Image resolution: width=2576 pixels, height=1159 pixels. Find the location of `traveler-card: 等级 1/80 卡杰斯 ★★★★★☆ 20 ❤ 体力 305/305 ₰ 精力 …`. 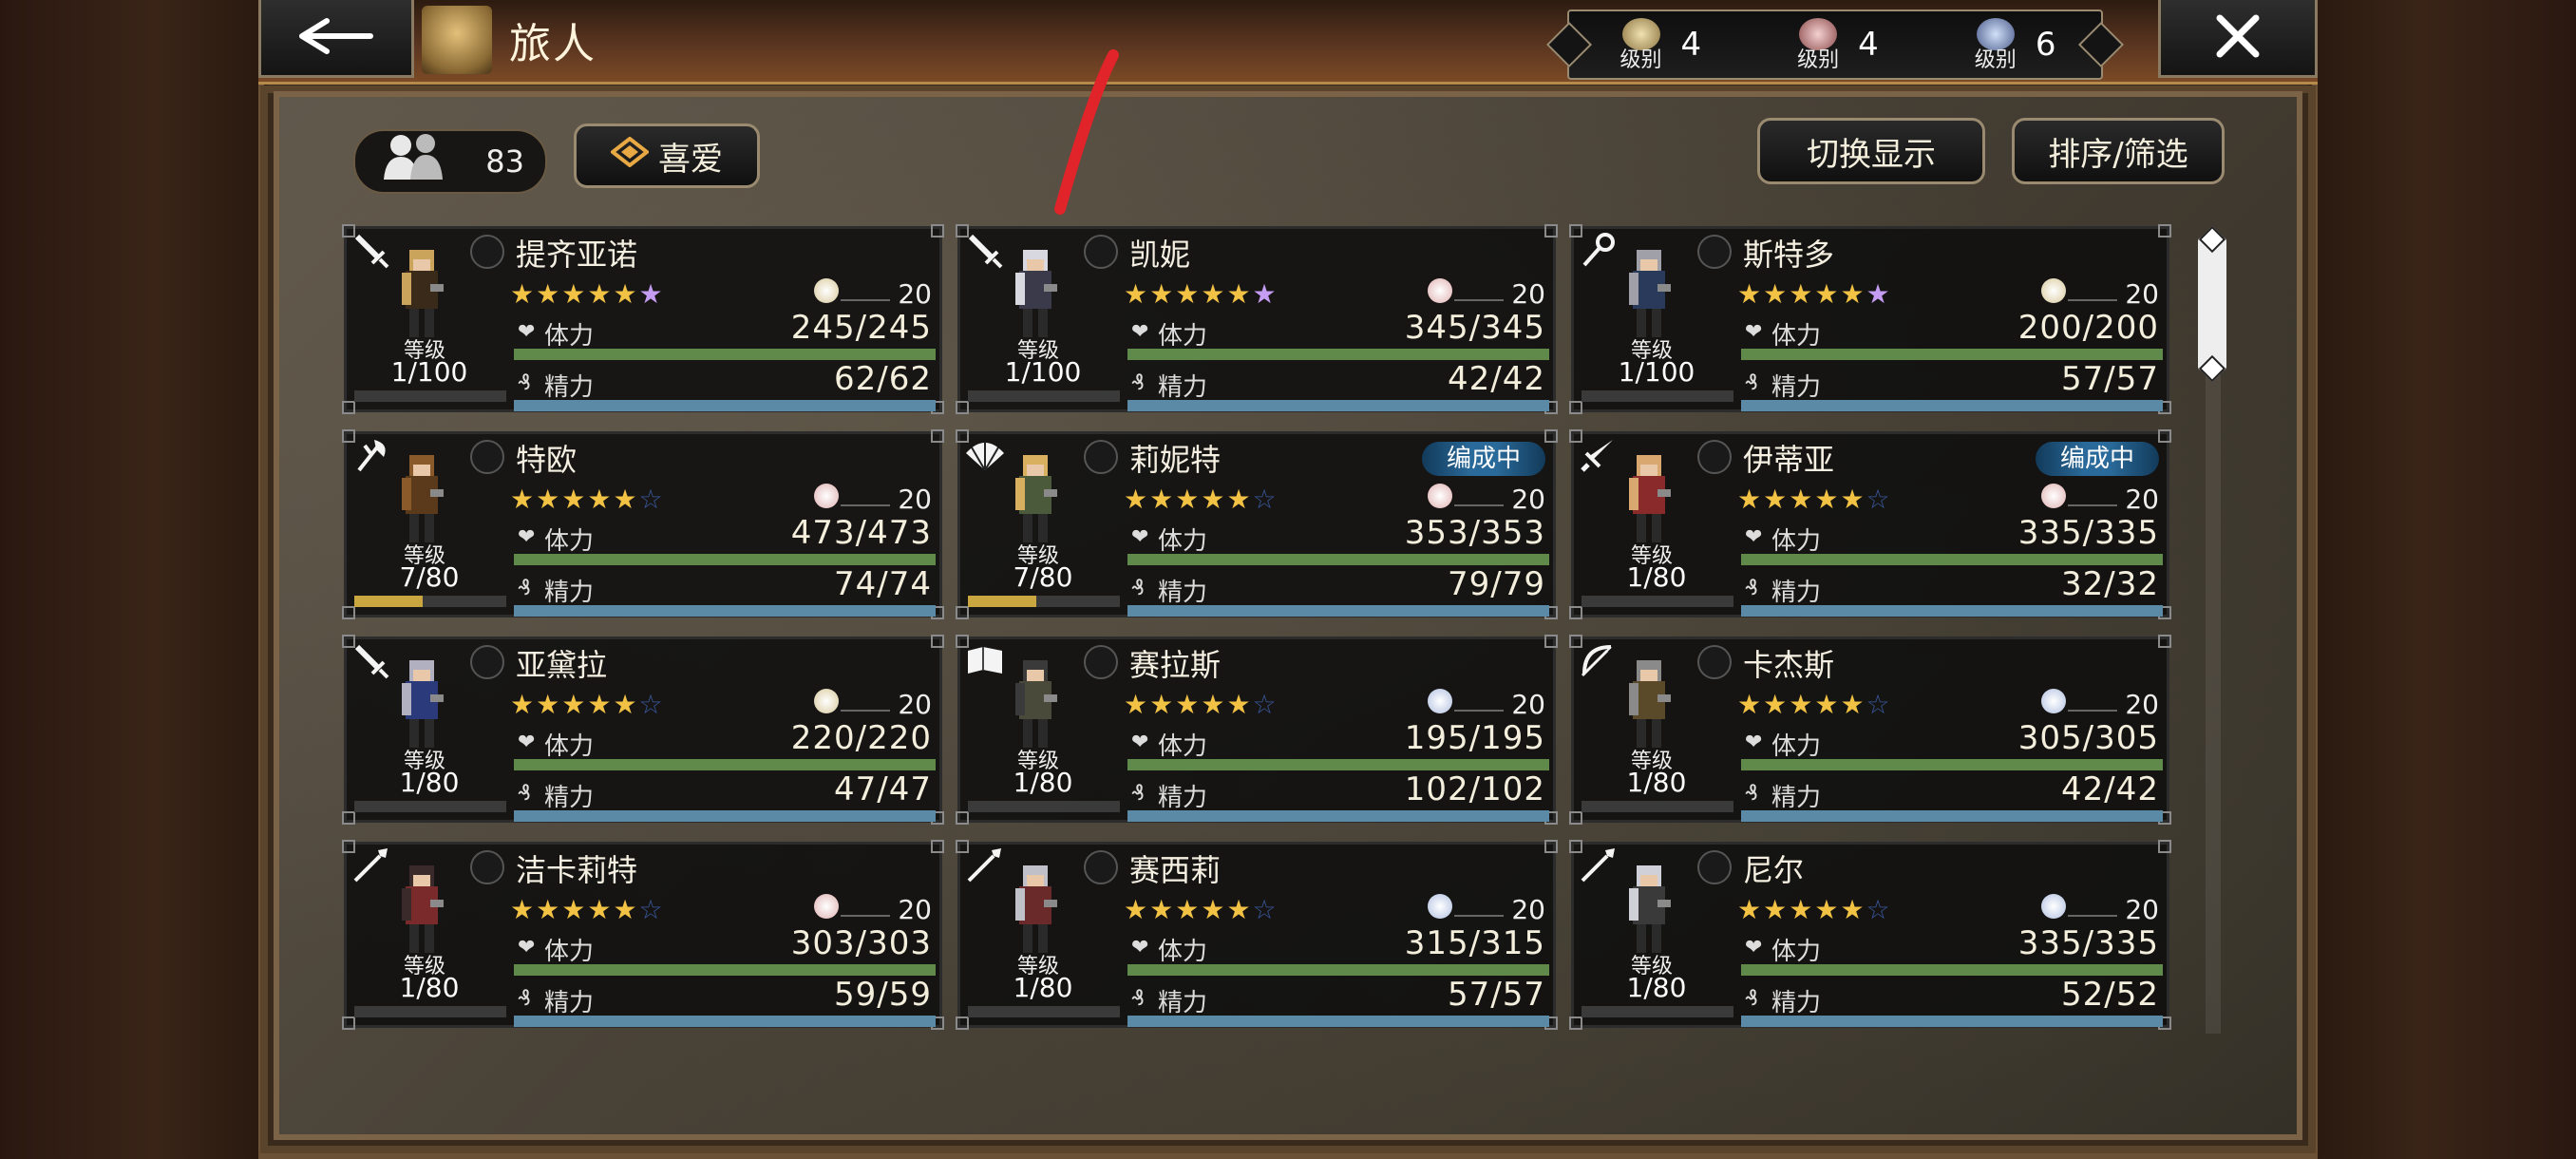

traveler-card: 等级 1/80 卡杰斯 ★★★★★☆ 20 ❤ 体力 305/305 ₰ 精力 … is located at coordinates (1870, 730).